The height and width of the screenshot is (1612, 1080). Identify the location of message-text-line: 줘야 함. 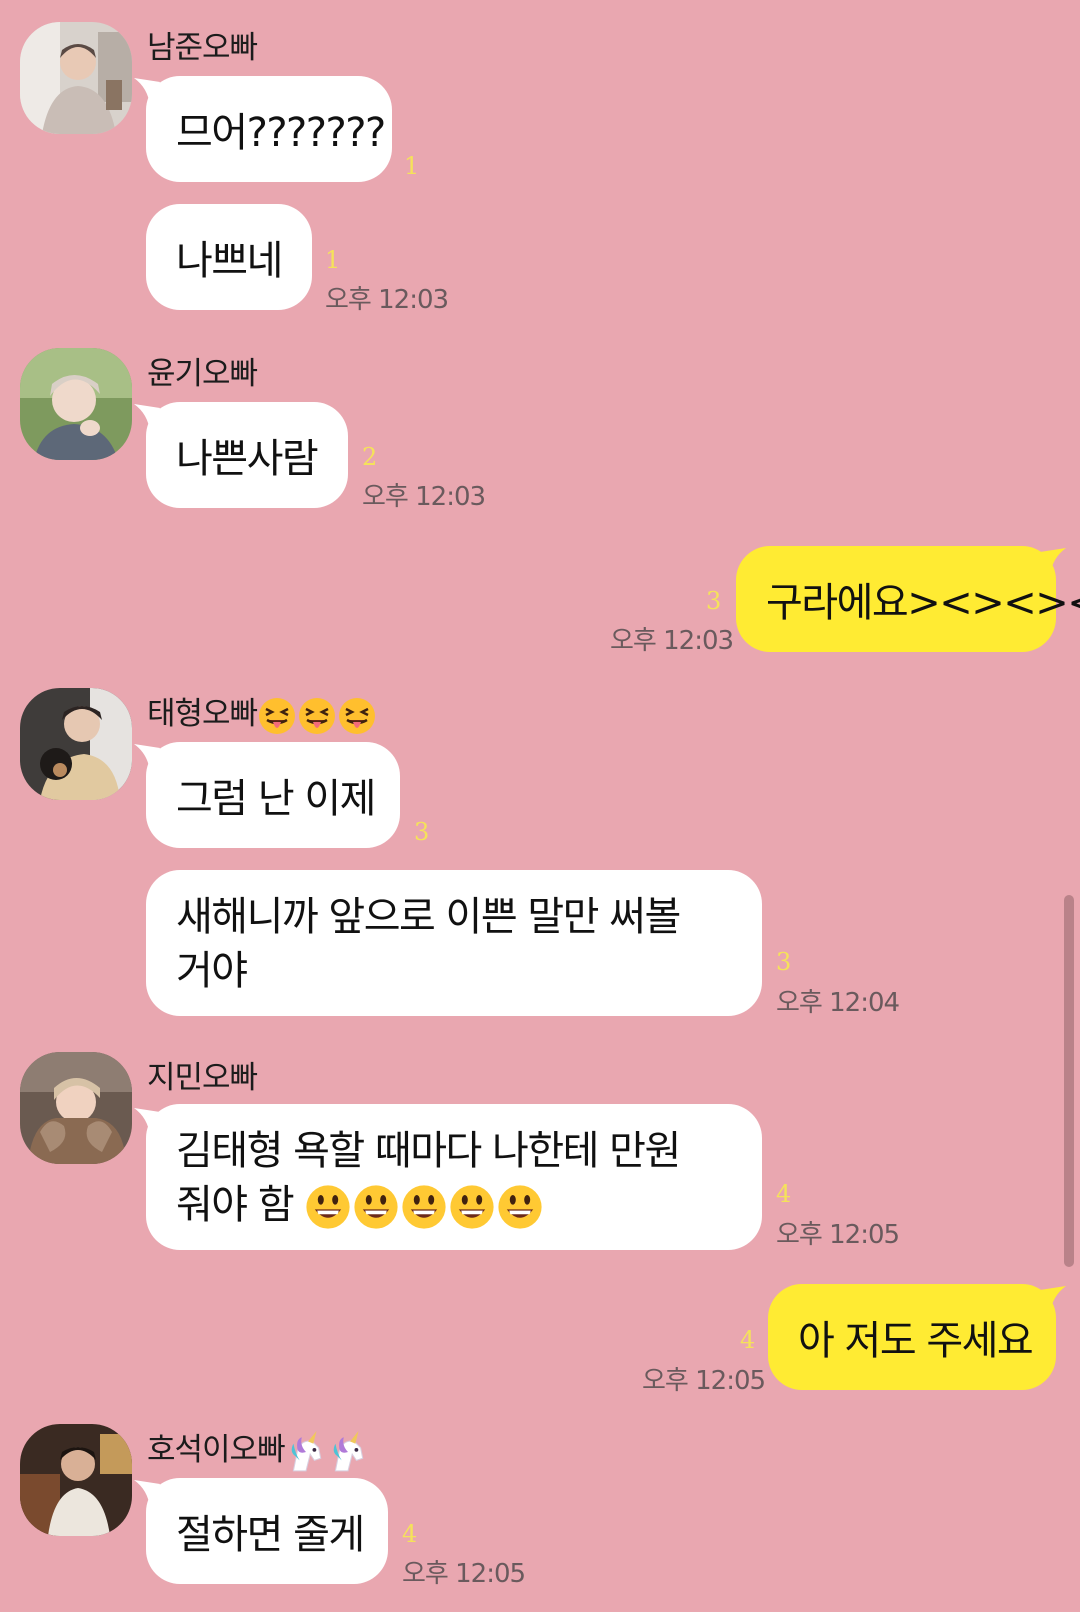
(235, 1205).